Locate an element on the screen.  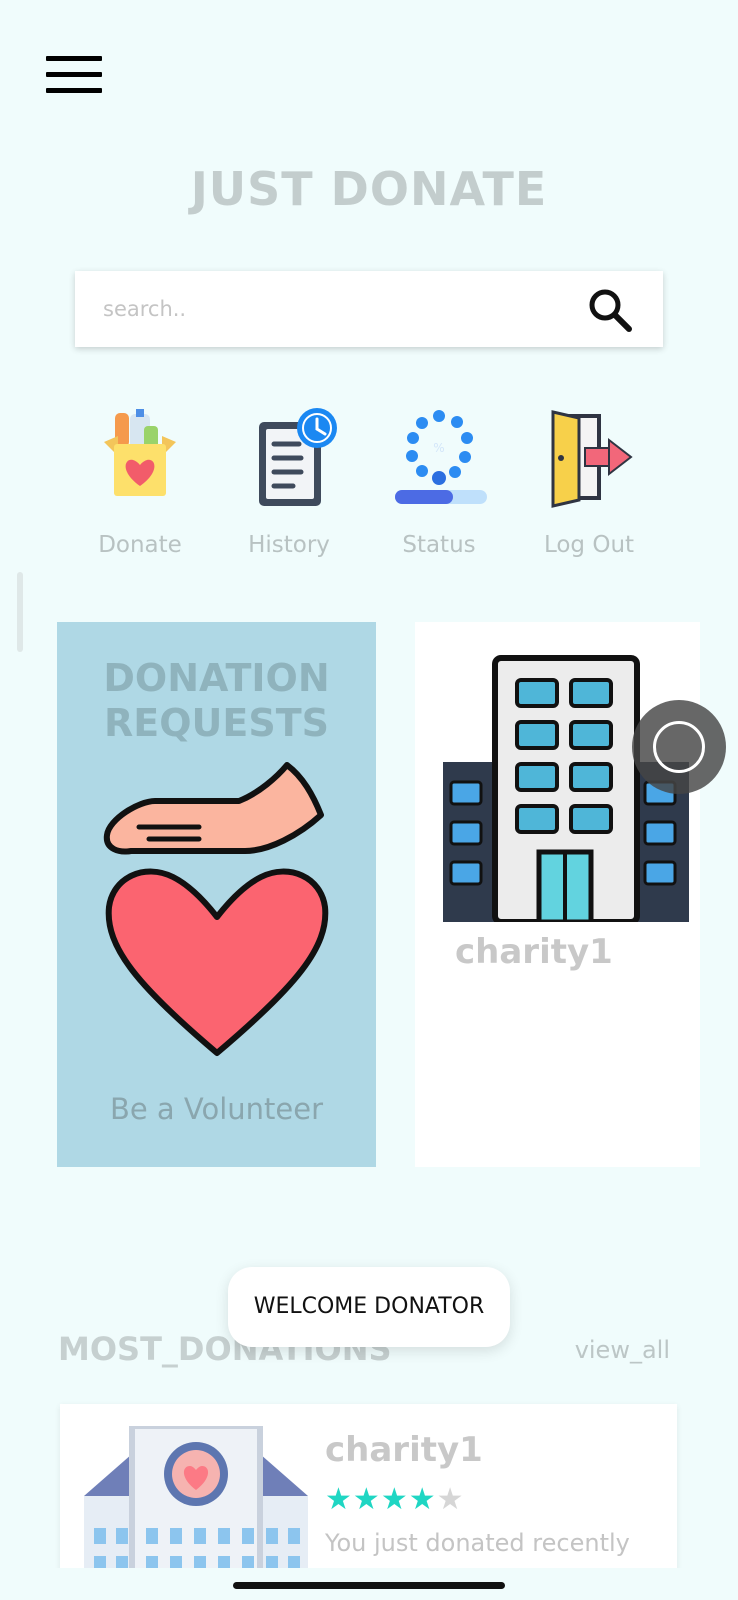
quick-action-donate: Donate is located at coordinates (140, 483).